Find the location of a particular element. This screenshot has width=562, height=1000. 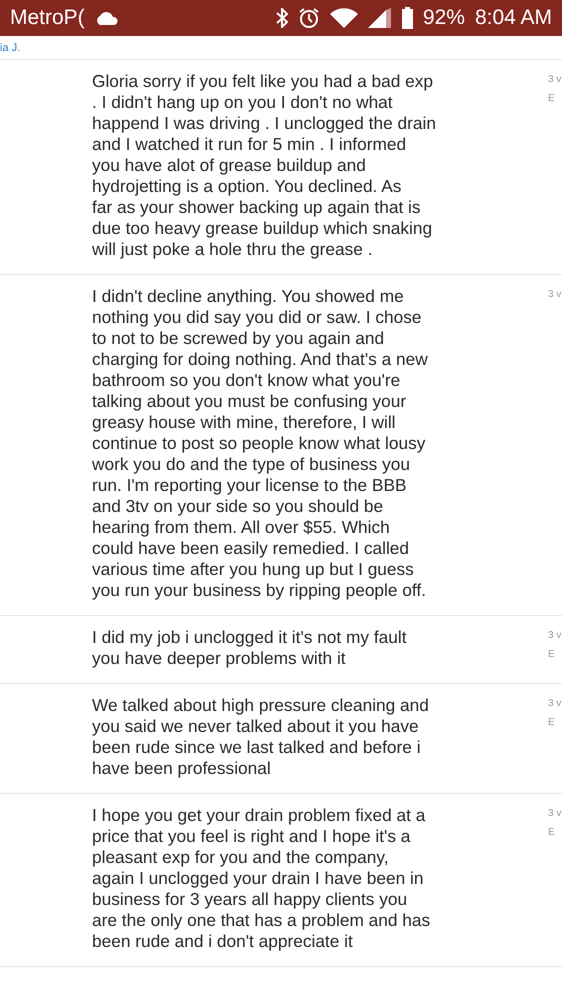

clock-time: 8:04 AM is located at coordinates (513, 18).